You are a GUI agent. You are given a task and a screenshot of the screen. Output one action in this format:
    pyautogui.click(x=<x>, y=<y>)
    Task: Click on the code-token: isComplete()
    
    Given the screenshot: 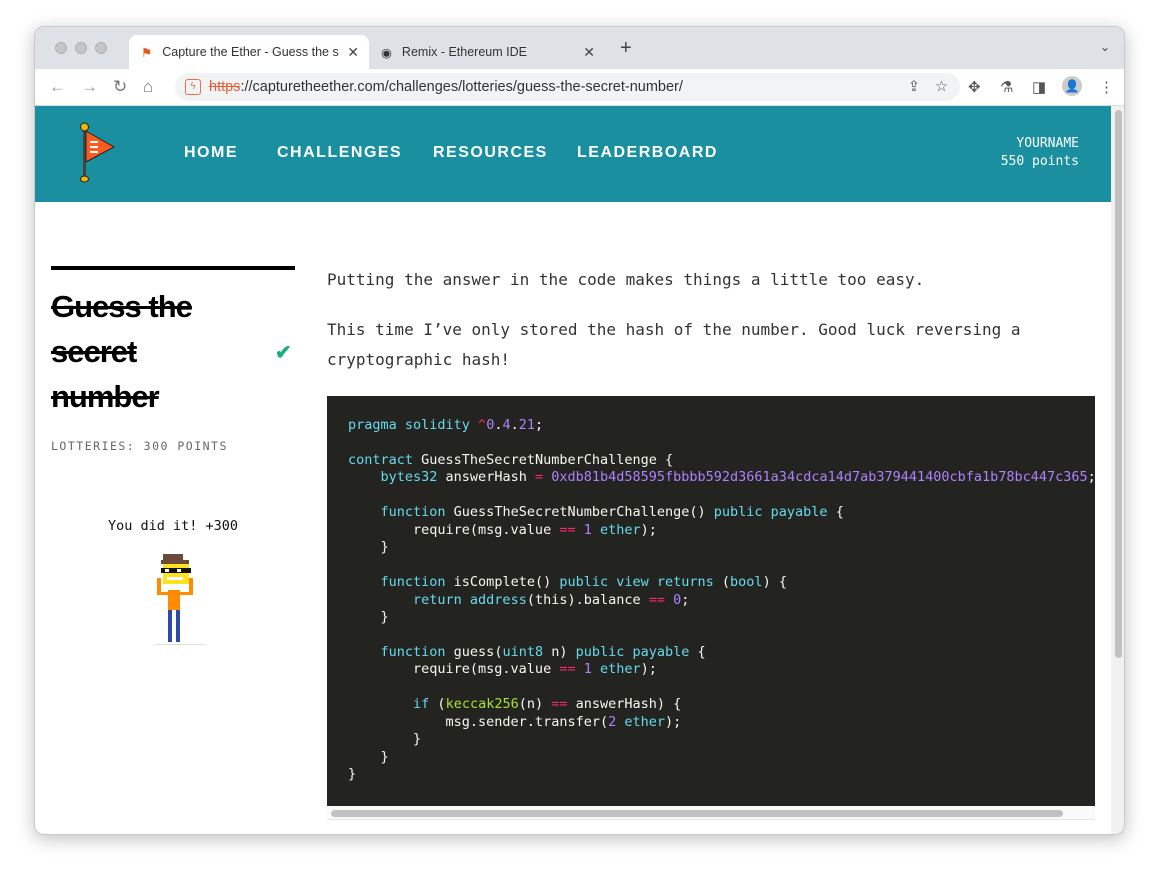 What is the action you would take?
    pyautogui.click(x=502, y=582)
    